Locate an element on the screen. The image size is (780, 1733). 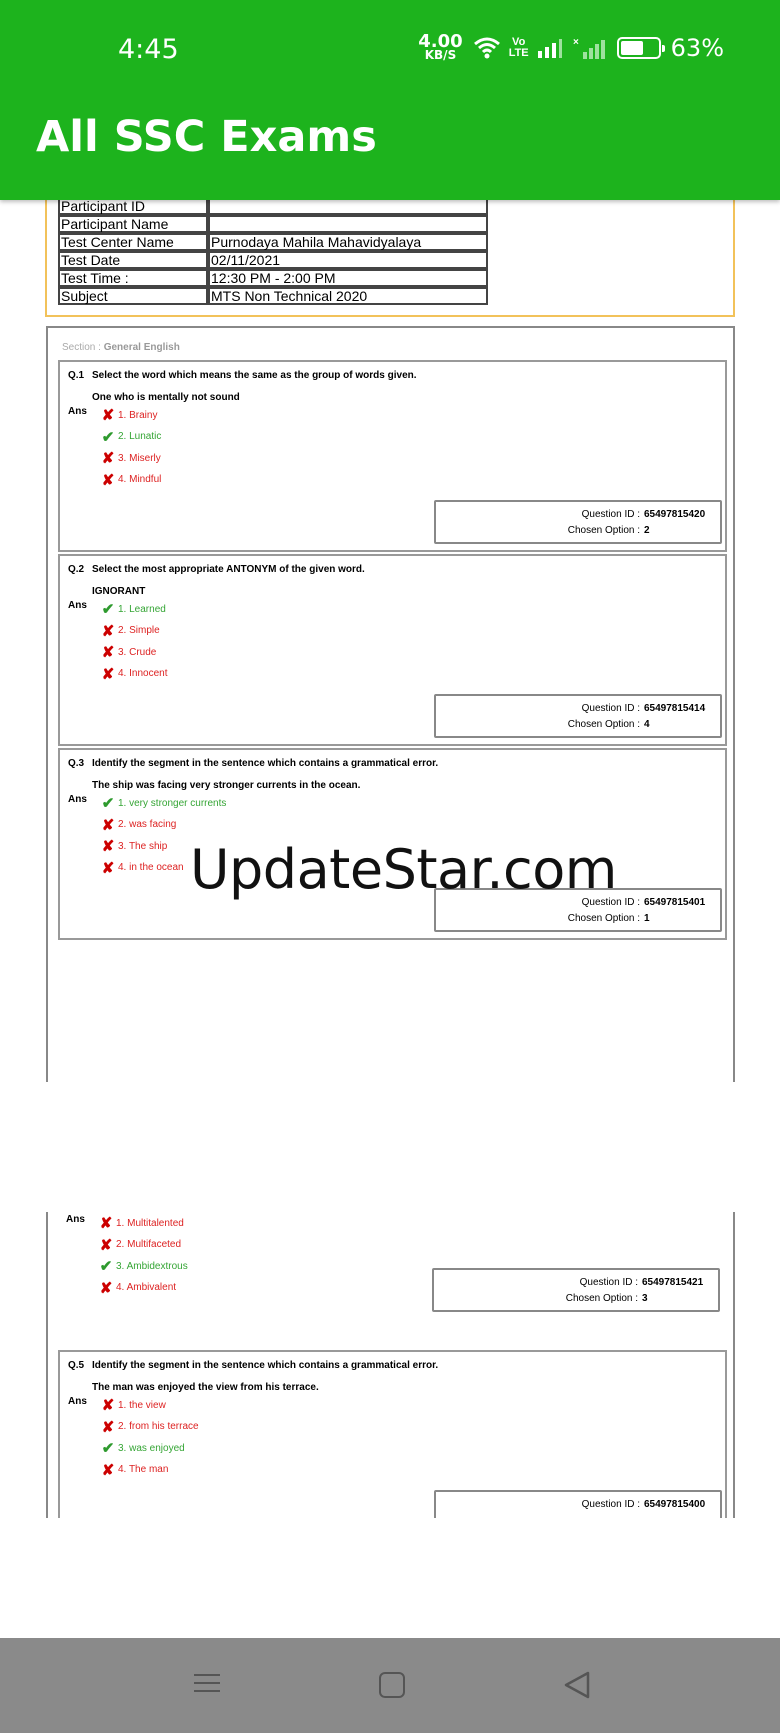
chosen-option-row: Chosen Option : 3 is located at coordinates (606, 1298).